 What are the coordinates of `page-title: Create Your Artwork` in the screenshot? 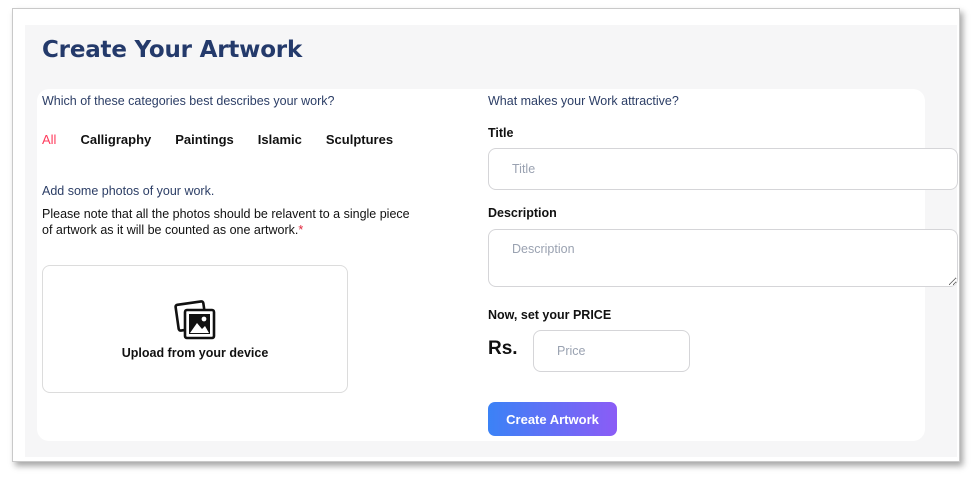 It's located at (172, 50).